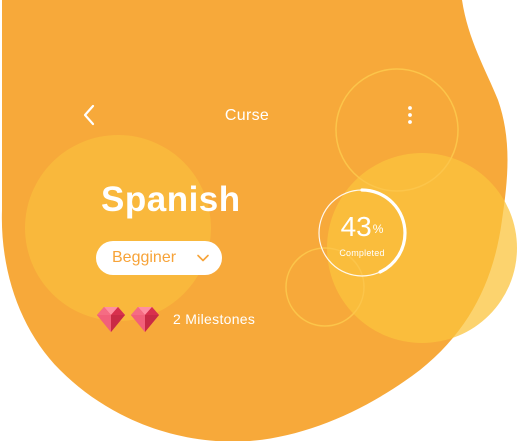  I want to click on progress-label: Completed, so click(362, 253).